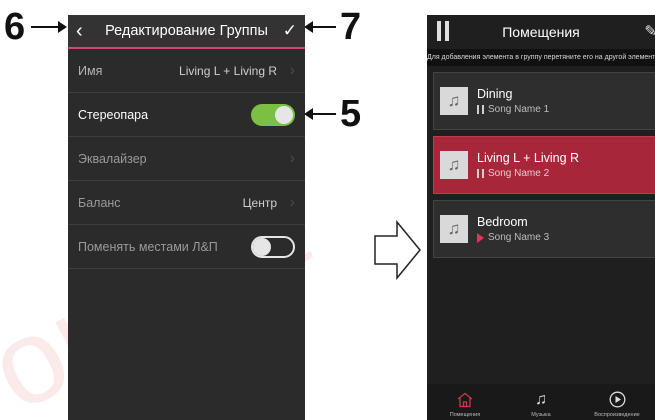  What do you see at coordinates (617, 415) in the screenshot?
I see `nav-label: Воспроизведение` at bounding box center [617, 415].